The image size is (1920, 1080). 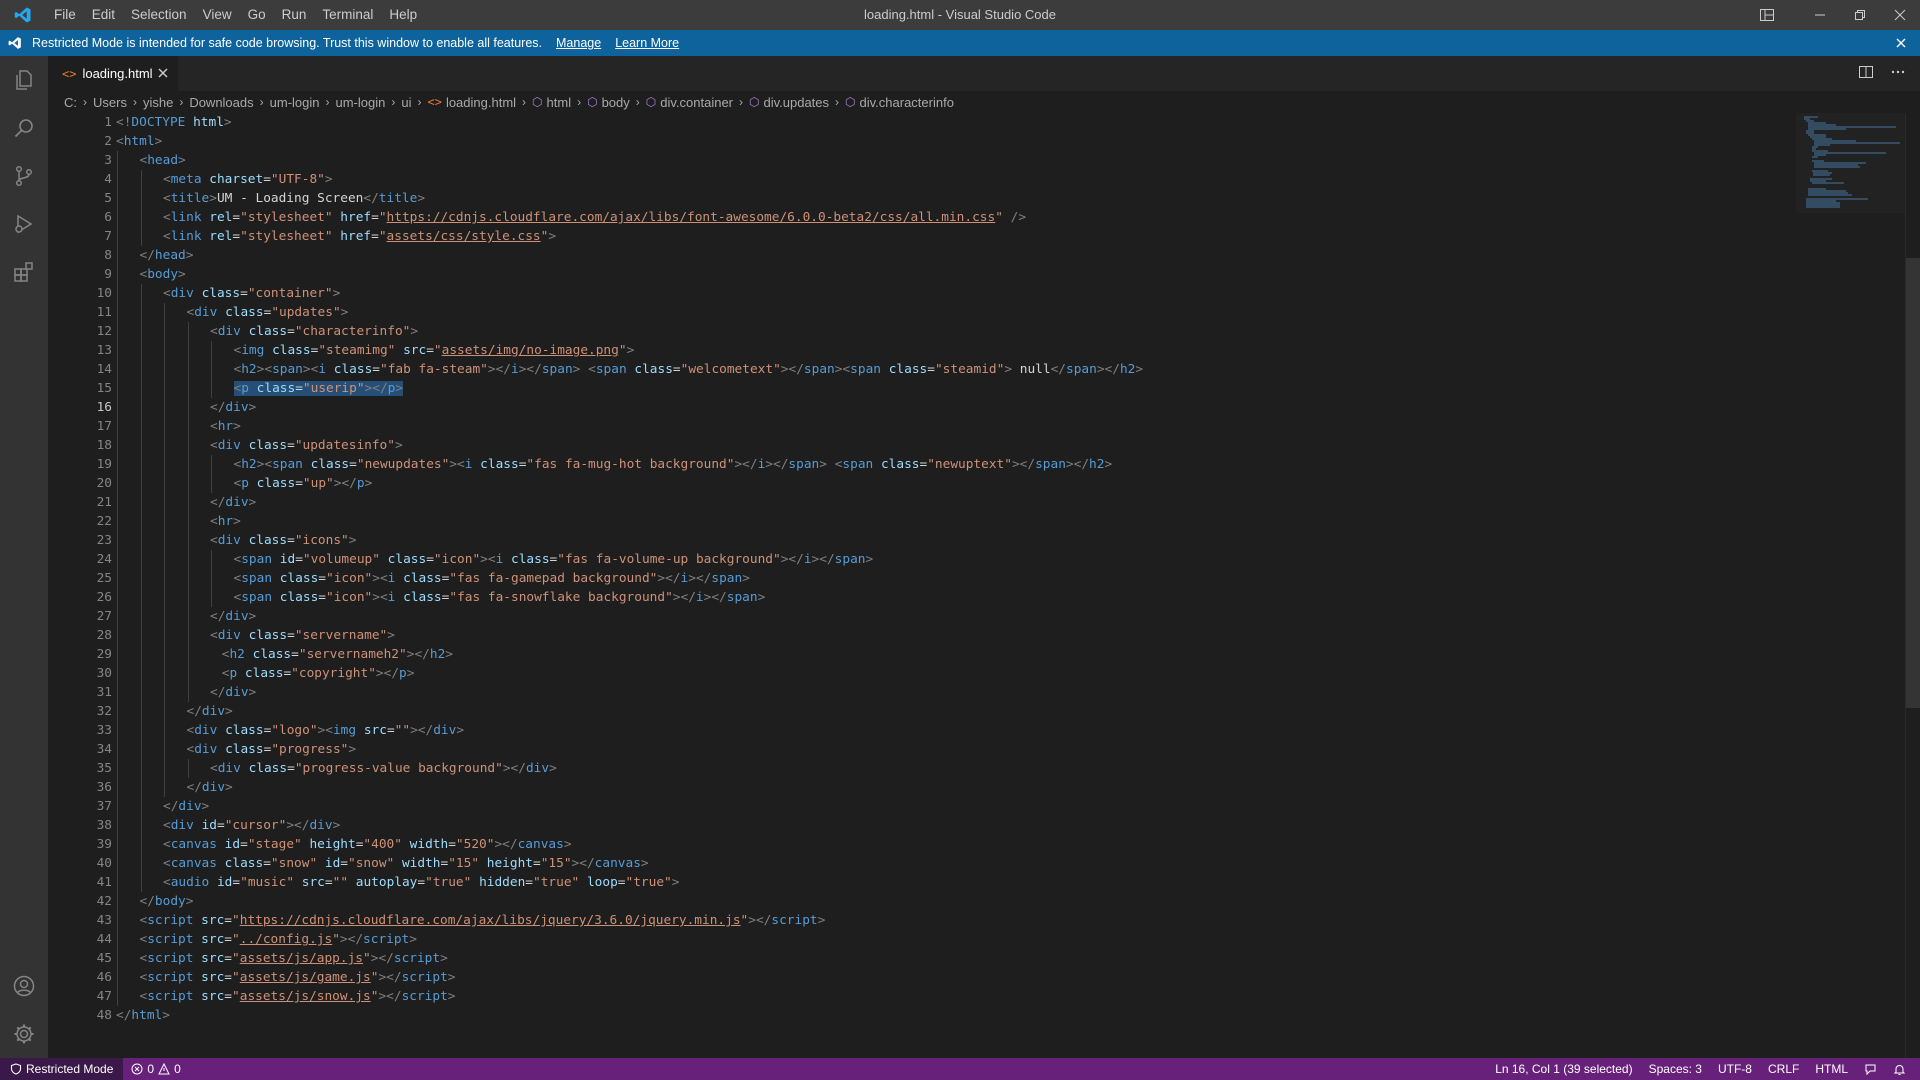 I want to click on restricted-mode-indicator: Restricted Mode, so click(x=62, y=1069).